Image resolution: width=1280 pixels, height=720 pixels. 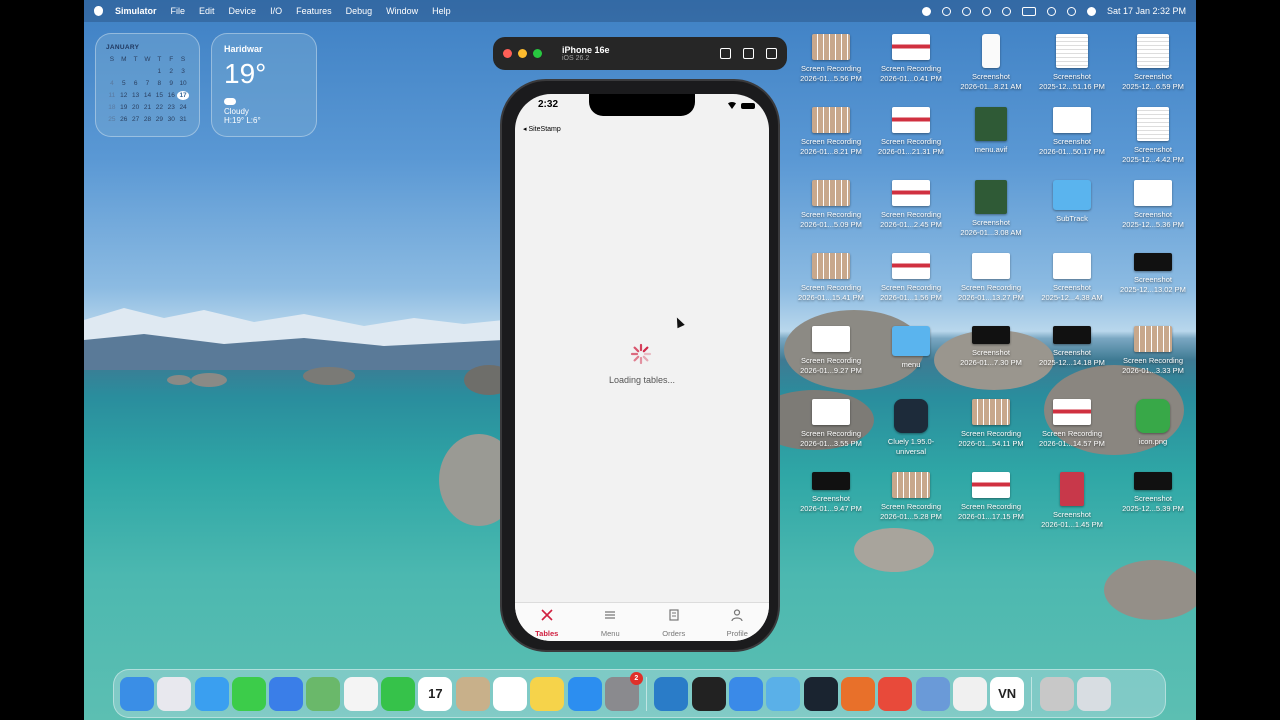 I want to click on desktop-file: Screenshot 2026-01...3.08 AM, so click(x=991, y=209).